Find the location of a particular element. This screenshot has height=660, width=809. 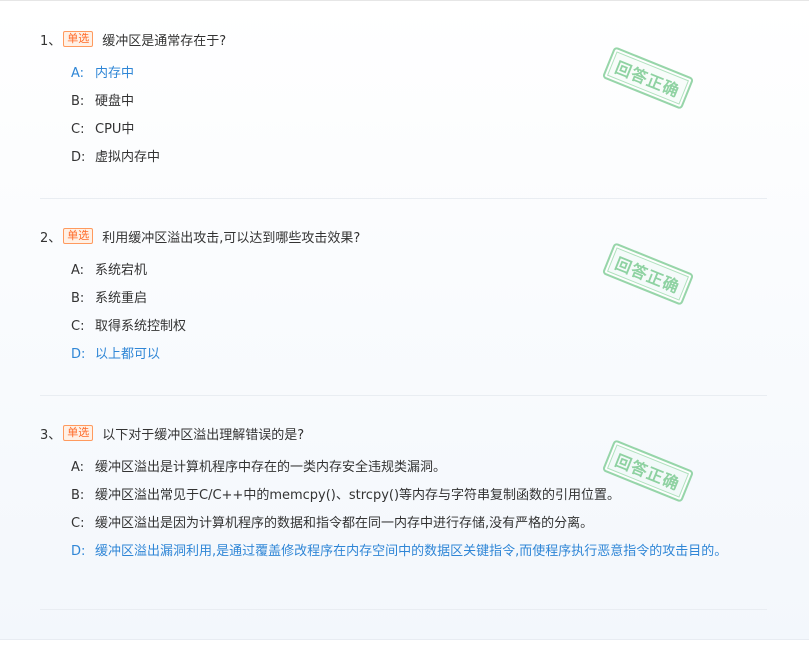

question-header: 2、 单选 利用缓冲区溢出攻击,可以达到哪些攻击效果? is located at coordinates (200, 236).